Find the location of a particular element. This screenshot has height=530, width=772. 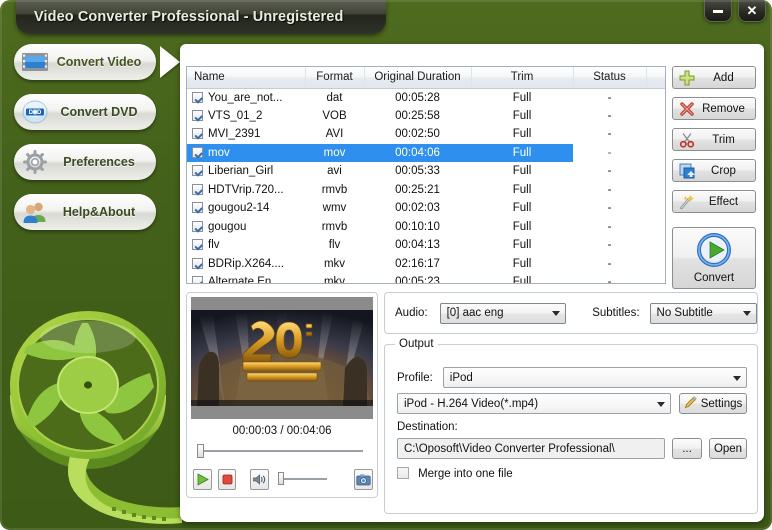

sidebar-item-convert-dvd: DVD Convert DVD is located at coordinates (85, 112).